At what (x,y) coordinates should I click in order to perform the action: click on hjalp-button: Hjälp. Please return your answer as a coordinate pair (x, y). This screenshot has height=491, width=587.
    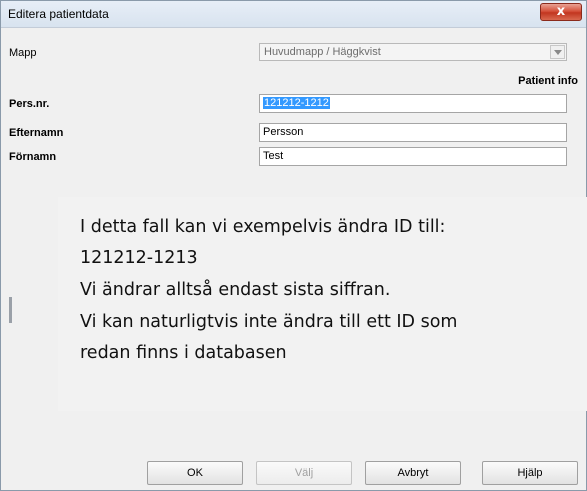
    Looking at the image, I should click on (530, 473).